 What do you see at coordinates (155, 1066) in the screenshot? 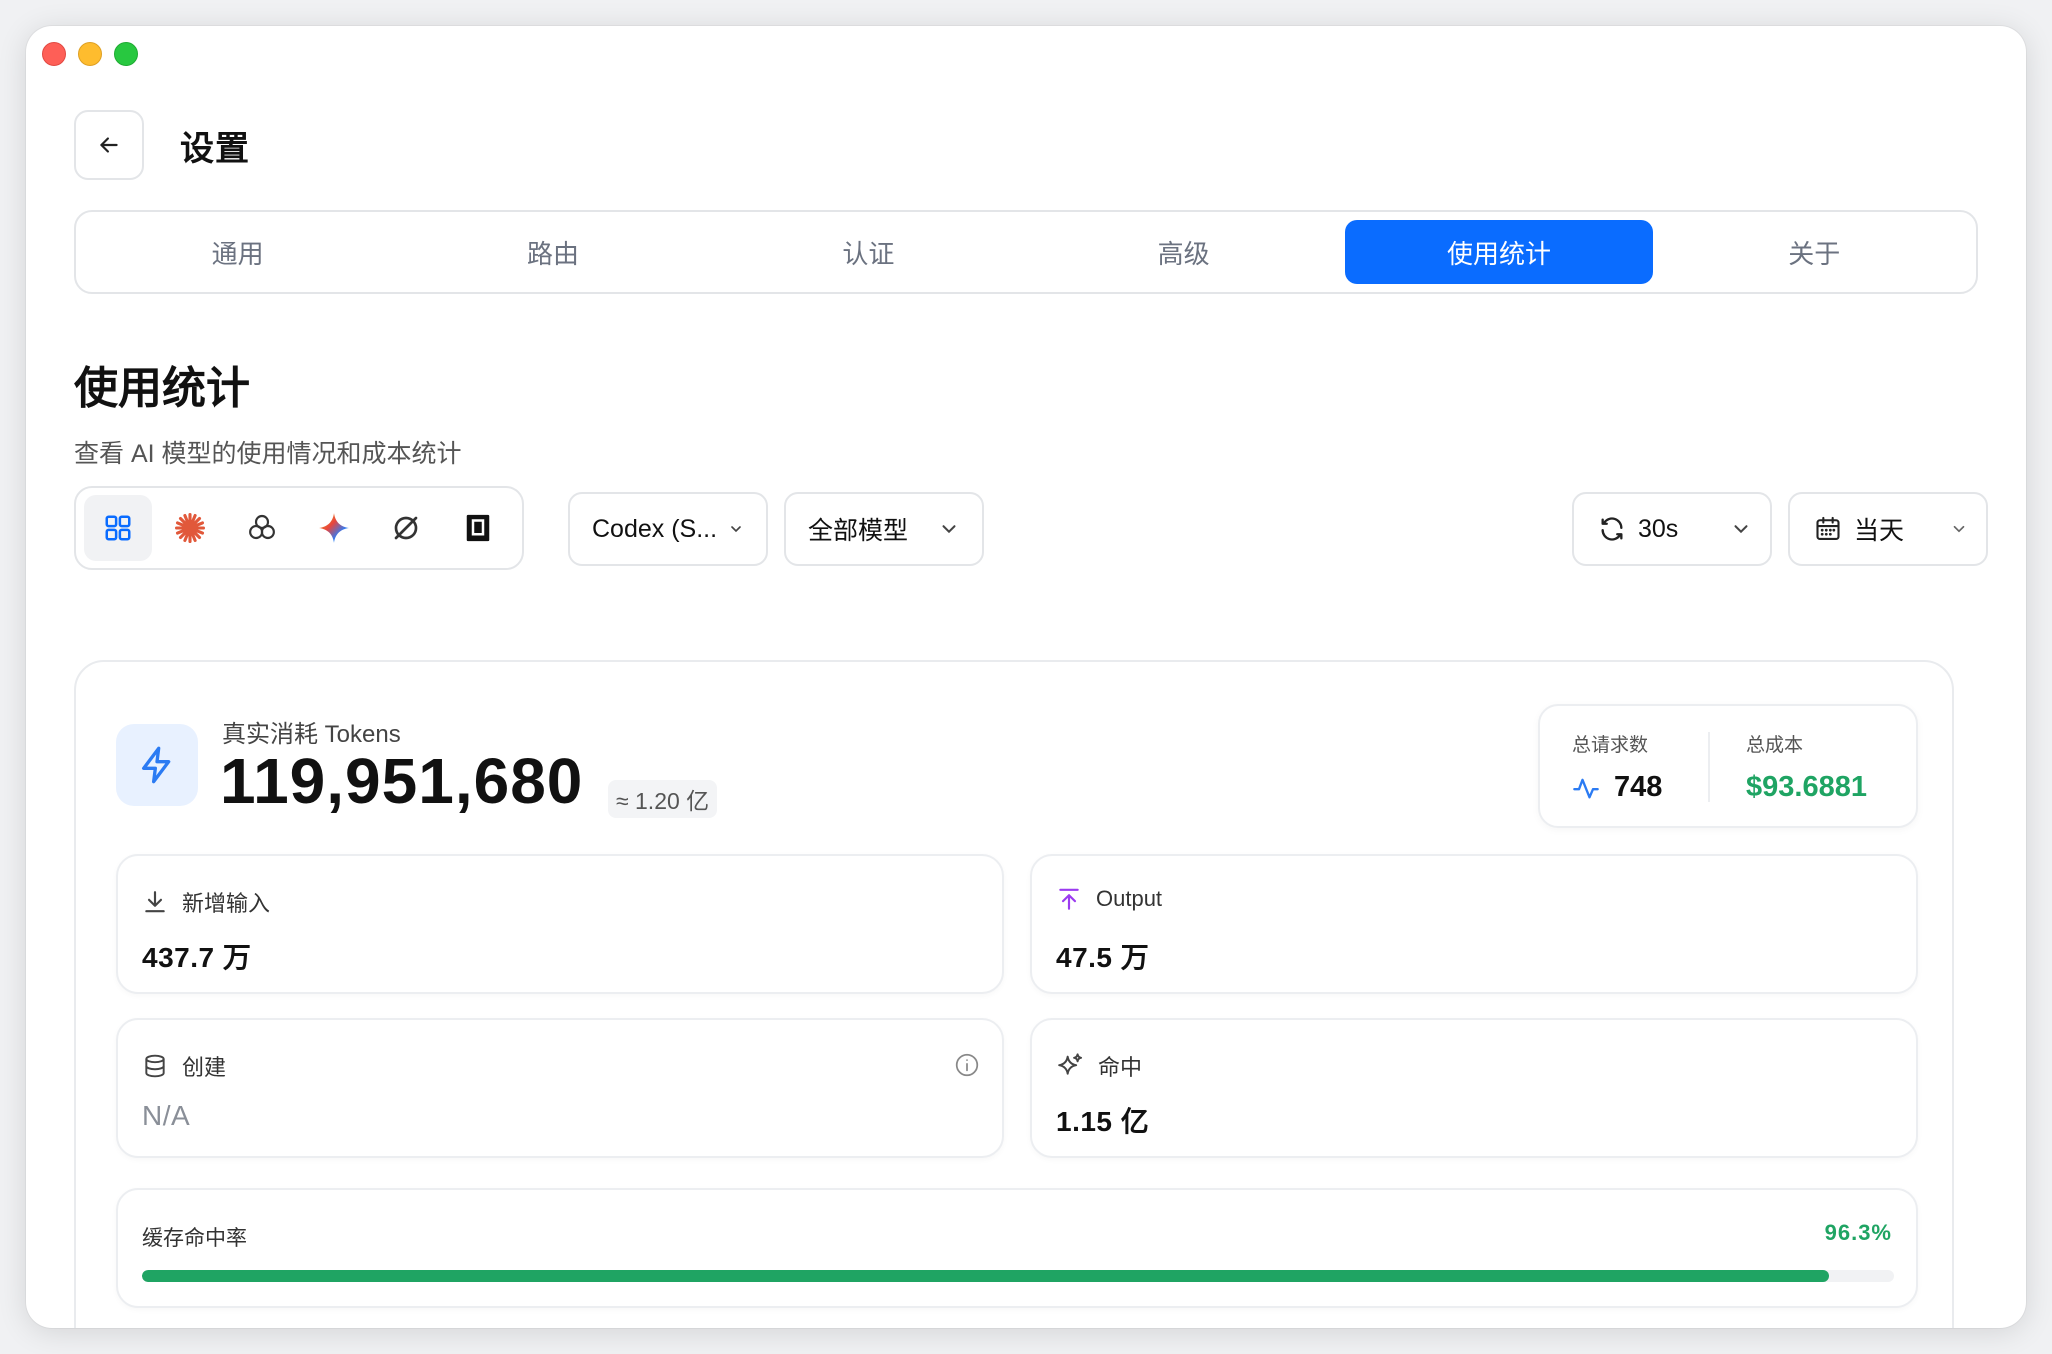
I see `database-icon` at bounding box center [155, 1066].